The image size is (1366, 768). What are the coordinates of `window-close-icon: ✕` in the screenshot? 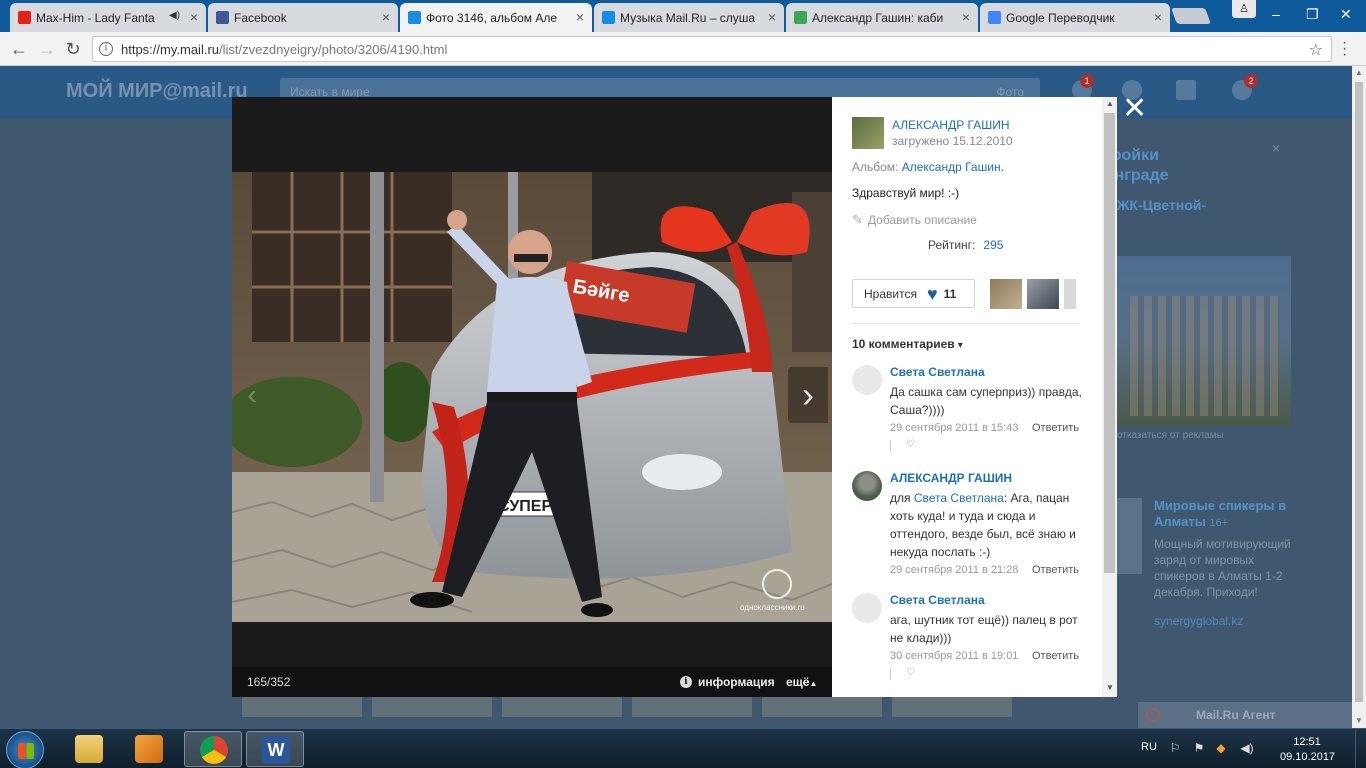 It's located at (1346, 14).